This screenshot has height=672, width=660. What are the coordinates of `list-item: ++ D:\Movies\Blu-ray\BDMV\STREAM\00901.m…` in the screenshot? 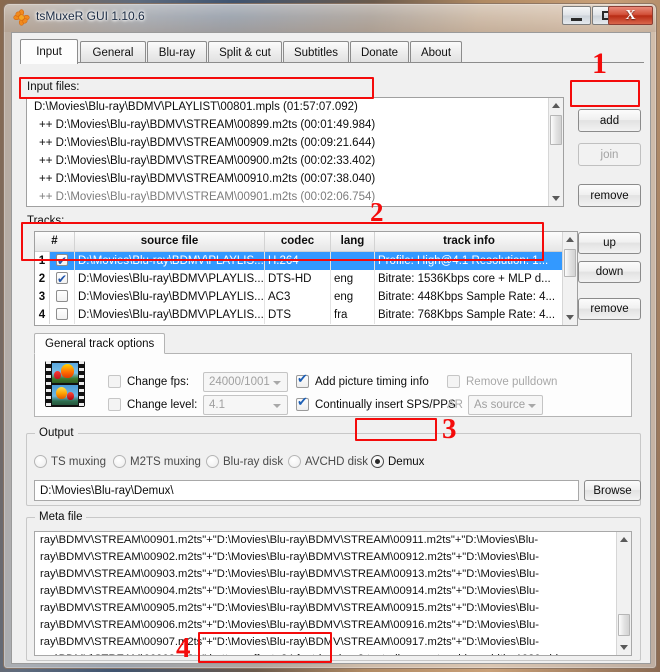 It's located at (295, 197).